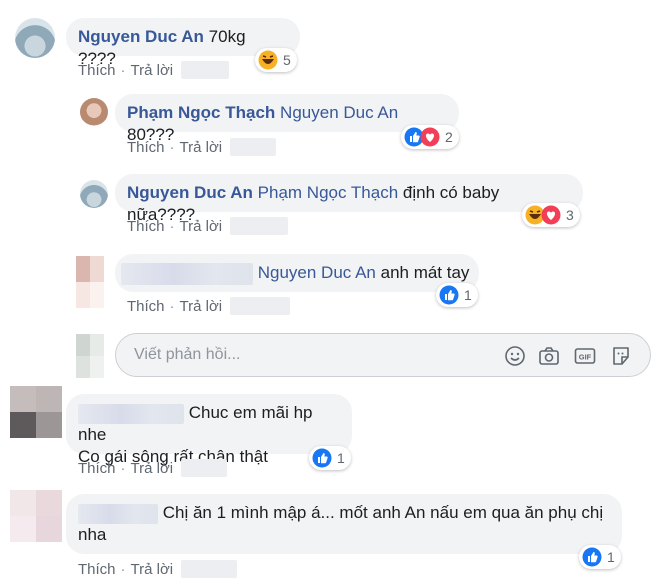  I want to click on haha-icon, so click(268, 60).